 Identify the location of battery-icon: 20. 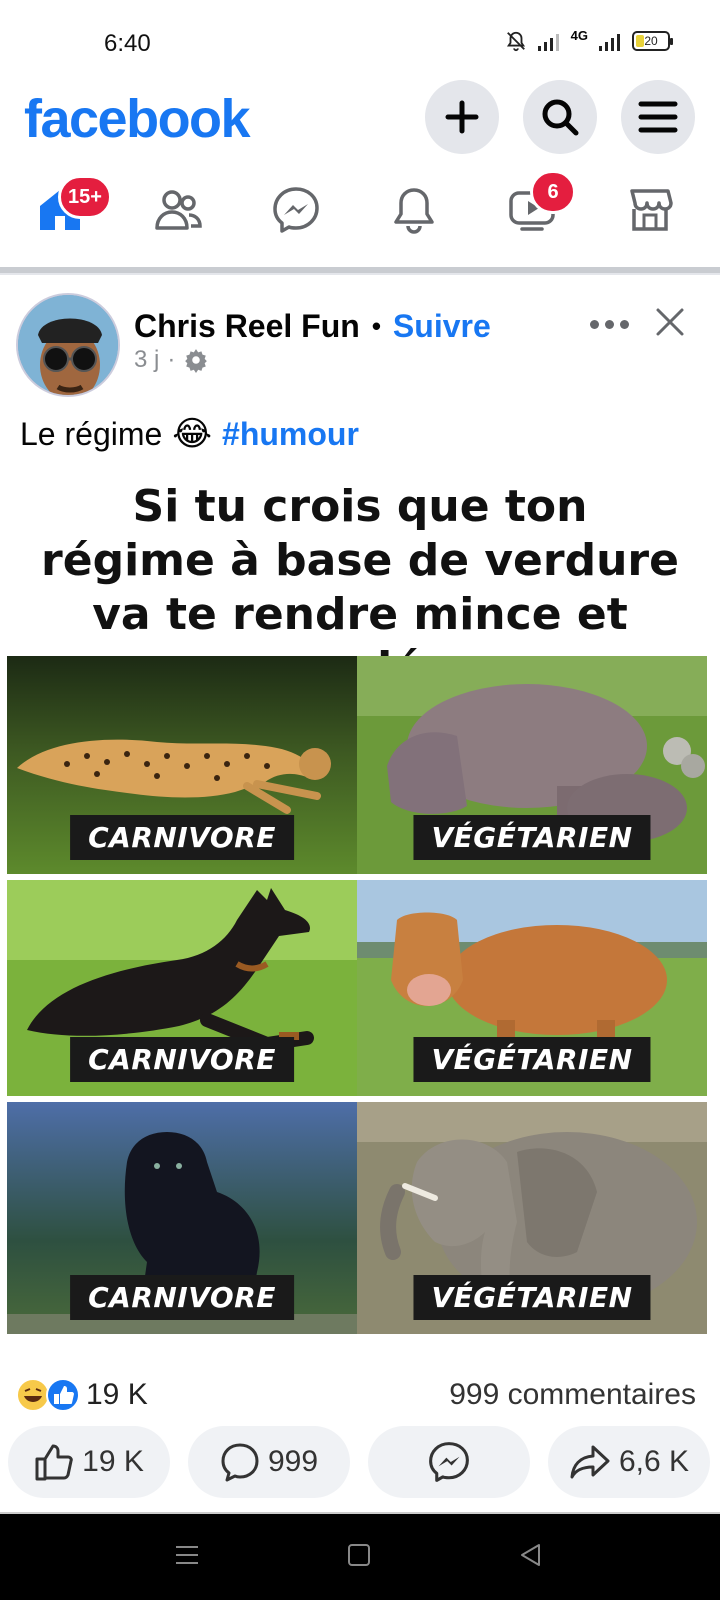
(652, 41).